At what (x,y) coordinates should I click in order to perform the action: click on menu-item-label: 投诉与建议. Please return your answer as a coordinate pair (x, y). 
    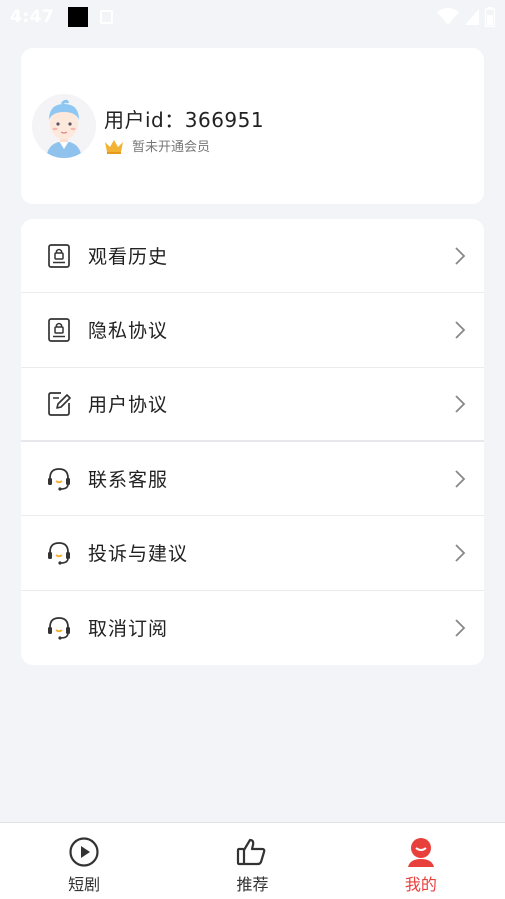
    Looking at the image, I should click on (138, 554).